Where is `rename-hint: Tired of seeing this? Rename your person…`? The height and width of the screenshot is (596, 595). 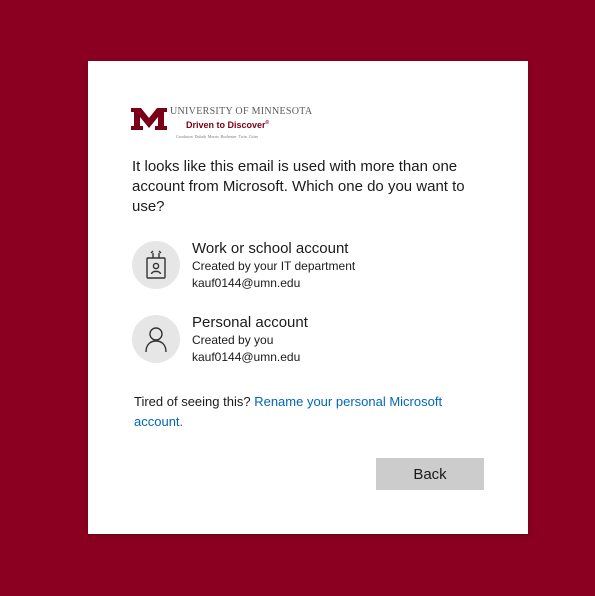 rename-hint: Tired of seeing this? Rename your person… is located at coordinates (299, 412).